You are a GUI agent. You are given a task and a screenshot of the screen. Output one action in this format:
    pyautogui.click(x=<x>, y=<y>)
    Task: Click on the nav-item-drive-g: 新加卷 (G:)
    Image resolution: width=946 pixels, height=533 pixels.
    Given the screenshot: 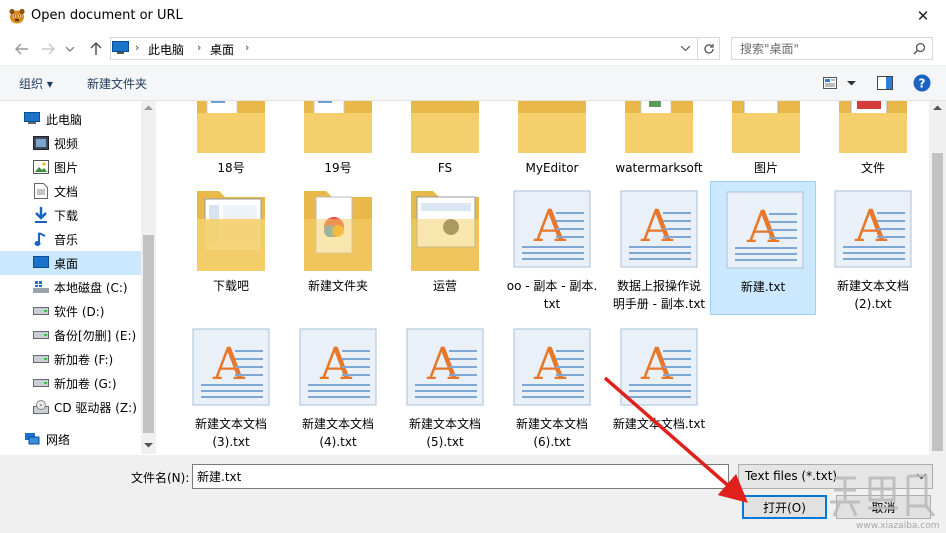 What is the action you would take?
    pyautogui.click(x=70, y=383)
    